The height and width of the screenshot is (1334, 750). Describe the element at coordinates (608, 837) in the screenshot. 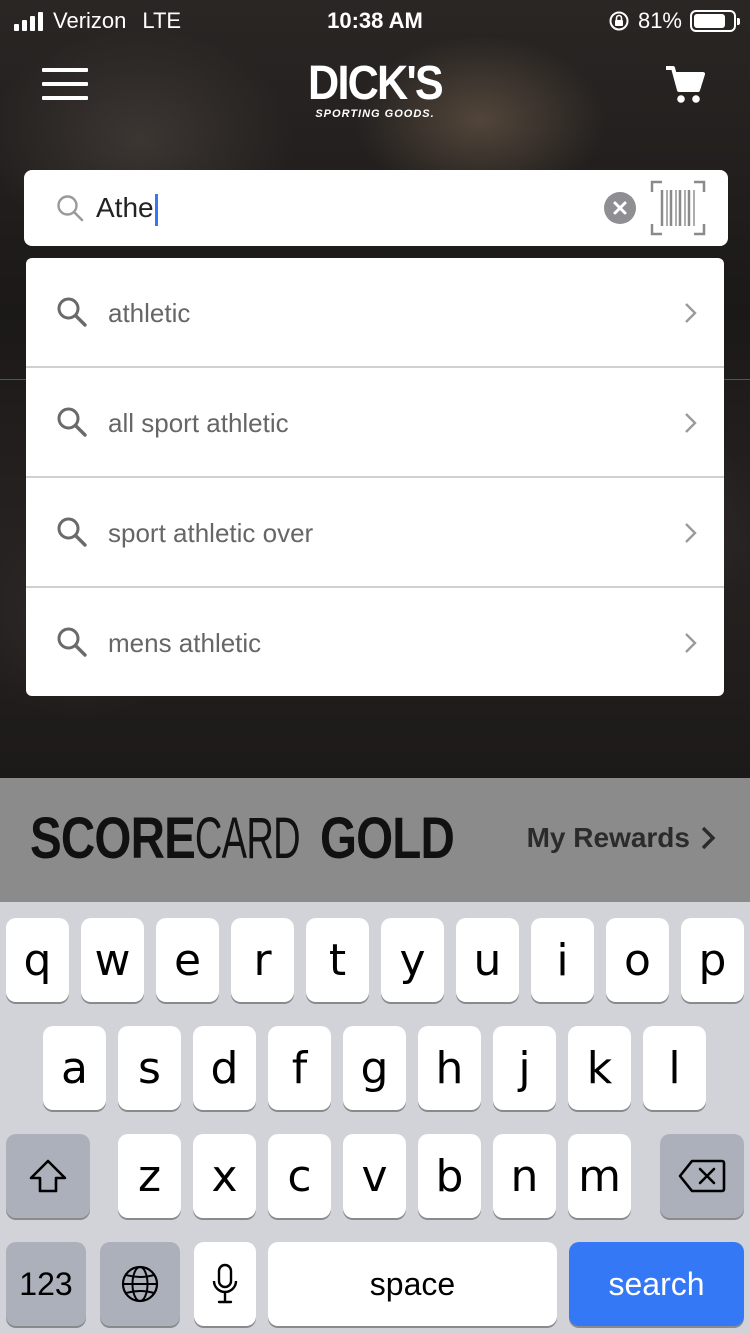

I see `my-rewards-label: My Rewards` at that location.